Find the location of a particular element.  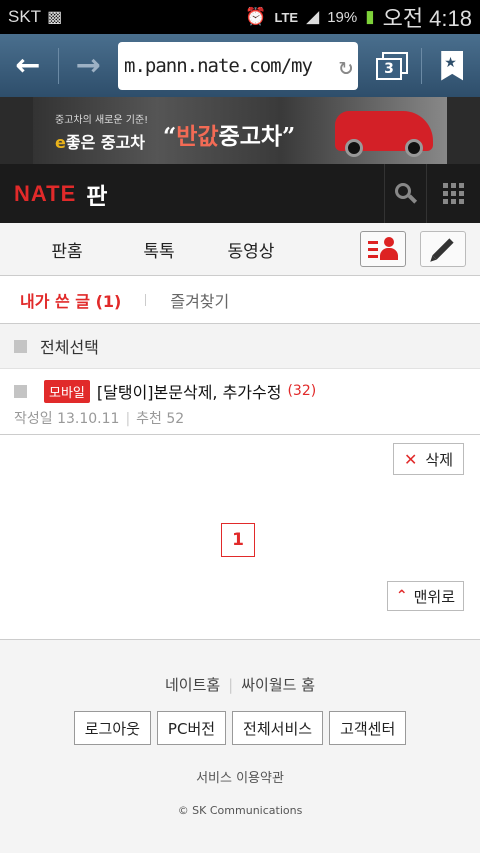

nate-home-link: 네이트홈 is located at coordinates (192, 685).